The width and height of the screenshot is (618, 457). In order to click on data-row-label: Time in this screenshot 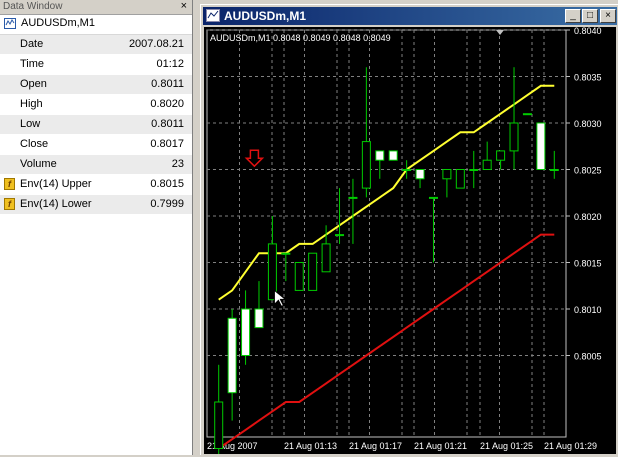, I will do `click(32, 64)`.